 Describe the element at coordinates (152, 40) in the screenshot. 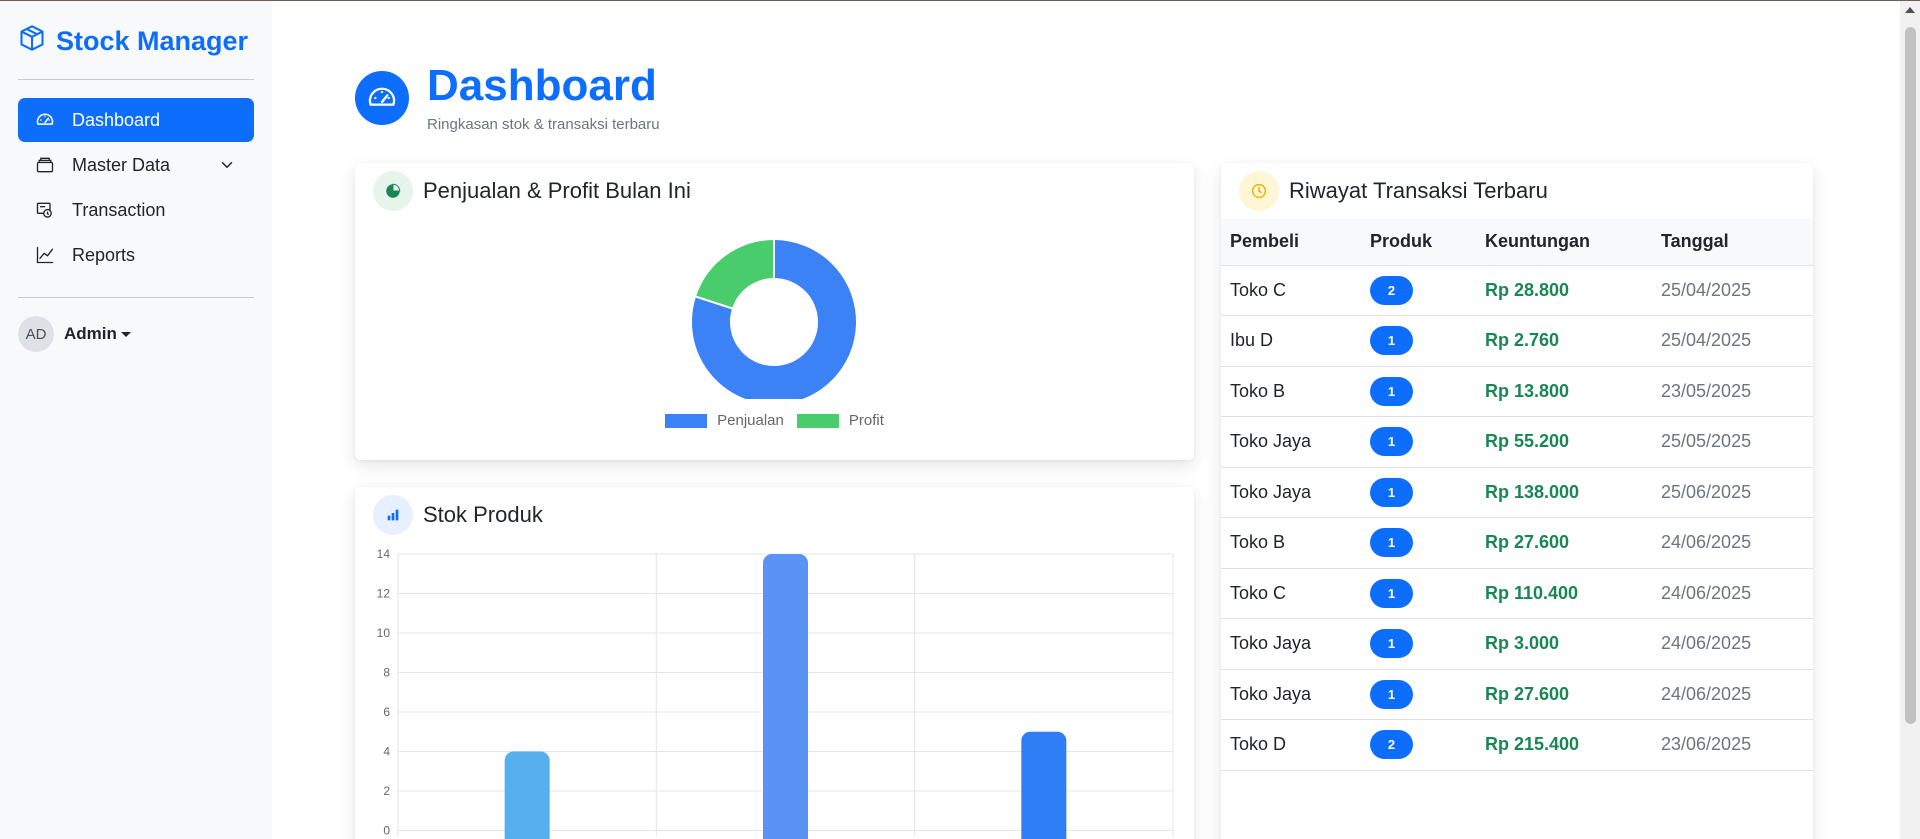

I see `brand-name: Stock Manager` at that location.